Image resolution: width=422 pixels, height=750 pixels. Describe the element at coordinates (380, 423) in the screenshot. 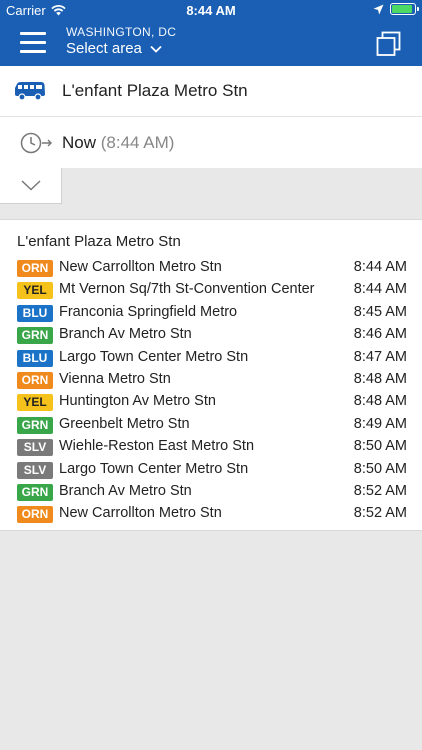

I see `departure-time: 8:49 AM` at that location.